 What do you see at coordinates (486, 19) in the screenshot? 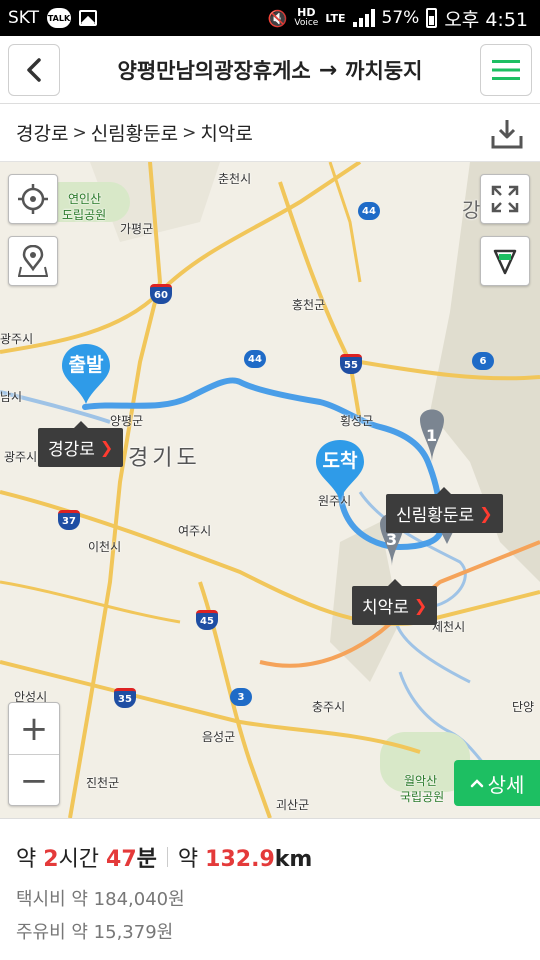
I see `clock: 오후 4:51` at bounding box center [486, 19].